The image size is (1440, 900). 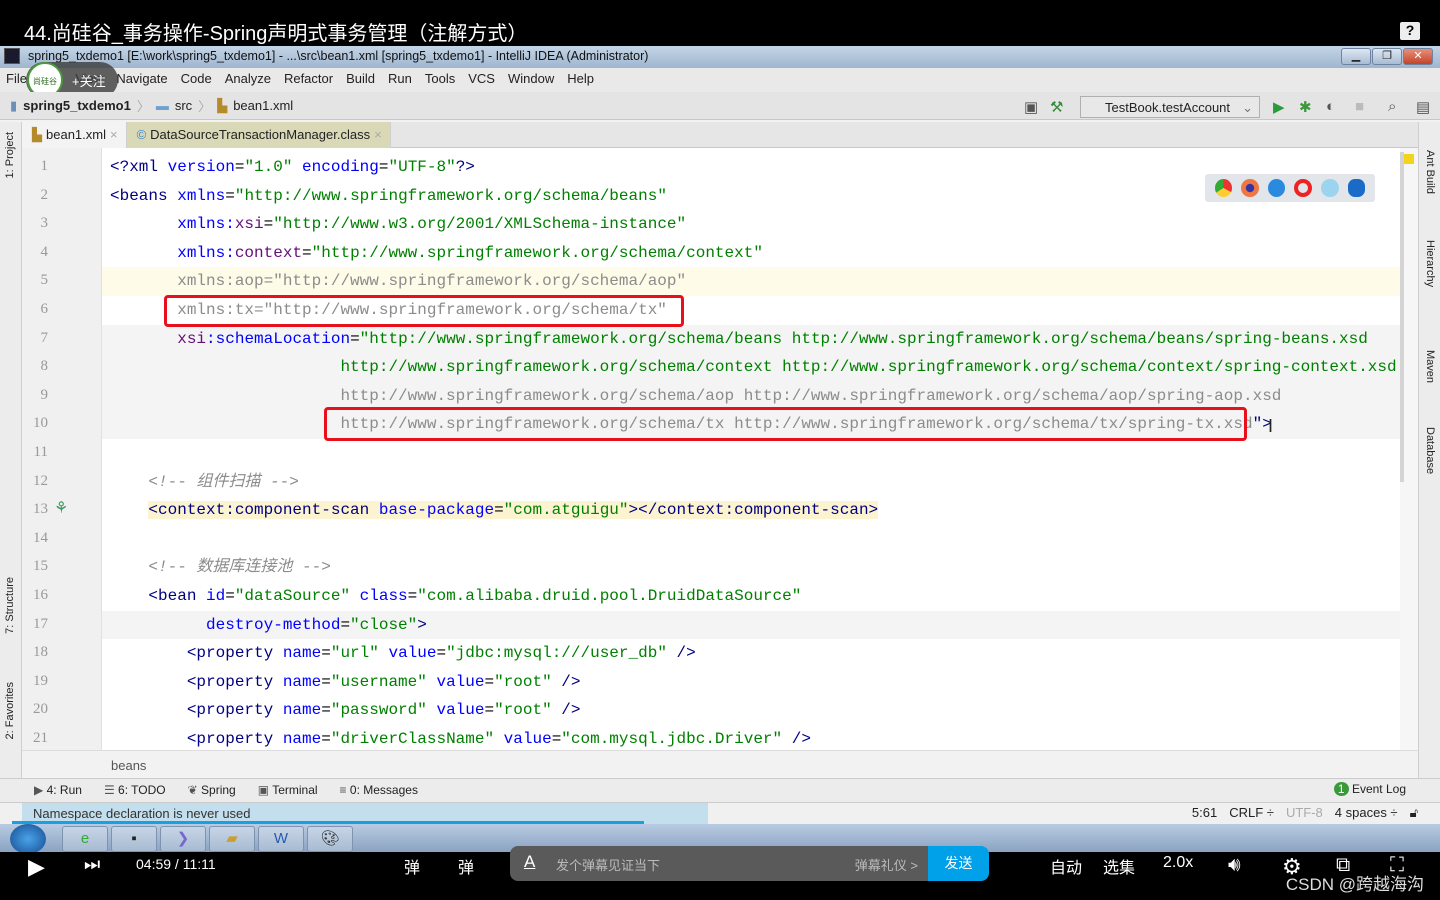 I want to click on safari-icon, so click(x=1276, y=188).